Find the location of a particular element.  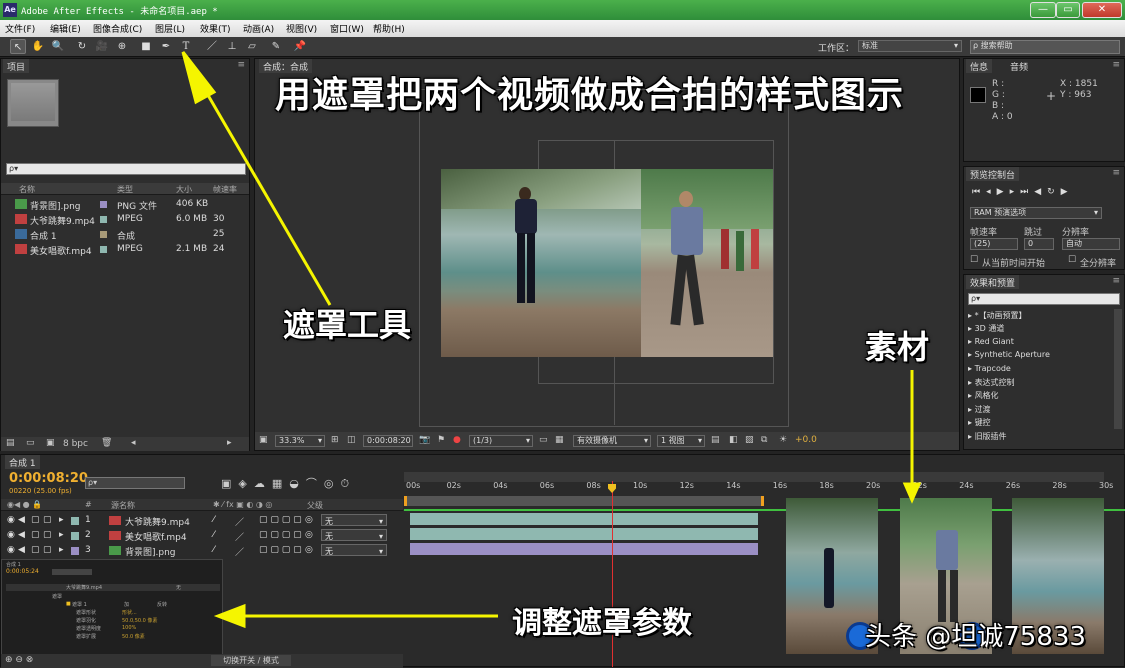

arrow-to-pen-tool is located at coordinates (267, 197).